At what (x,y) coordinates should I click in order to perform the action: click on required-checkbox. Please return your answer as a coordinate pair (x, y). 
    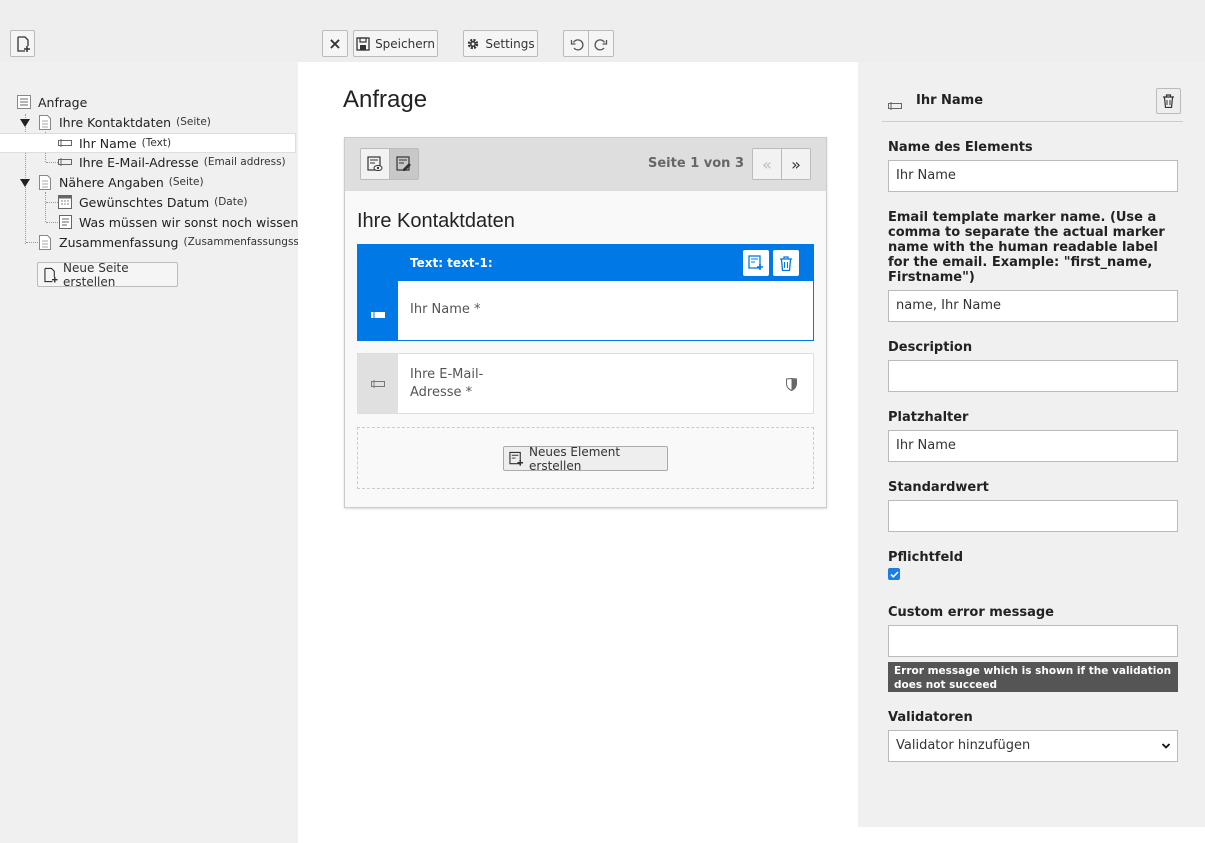
    Looking at the image, I should click on (894, 574).